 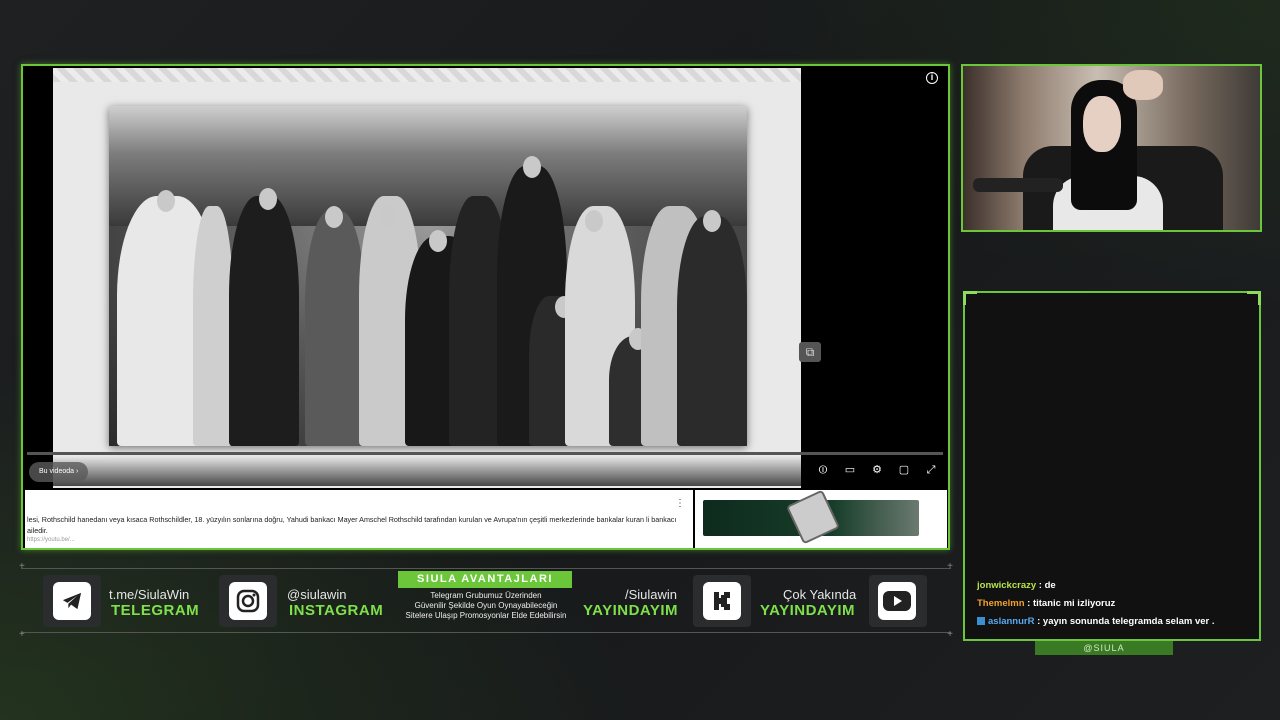 What do you see at coordinates (72, 601) in the screenshot?
I see `telegram-icon` at bounding box center [72, 601].